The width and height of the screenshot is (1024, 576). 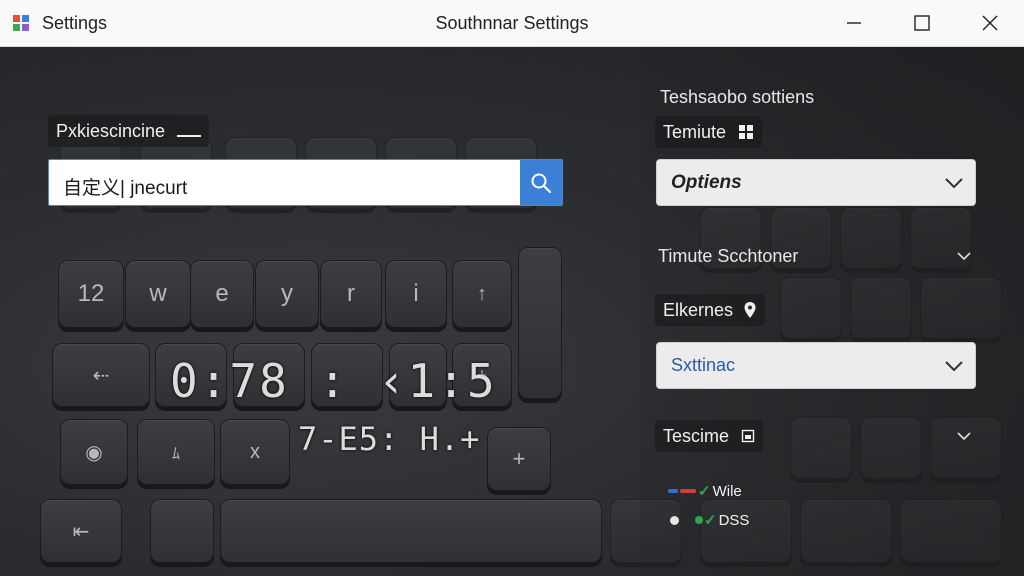 I want to click on key-label: ↑, so click(x=482, y=293).